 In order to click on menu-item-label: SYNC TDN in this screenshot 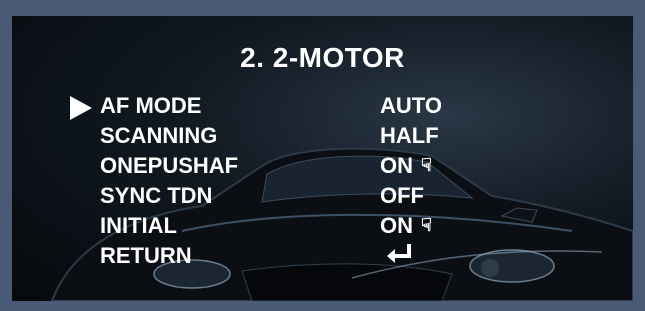, I will do `click(156, 195)`.